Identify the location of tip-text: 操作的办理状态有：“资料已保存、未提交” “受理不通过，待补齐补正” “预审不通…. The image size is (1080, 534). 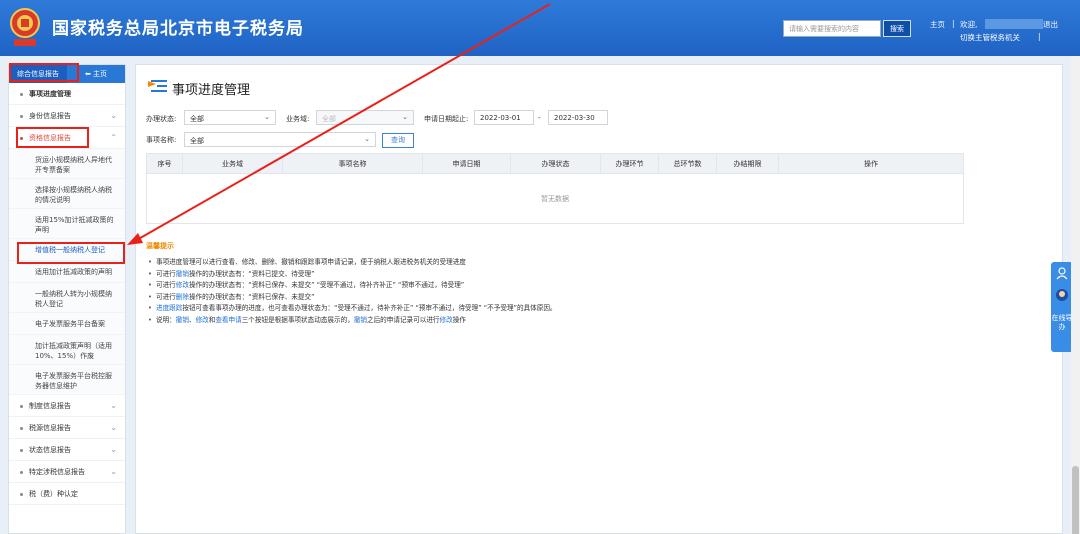
(326, 285).